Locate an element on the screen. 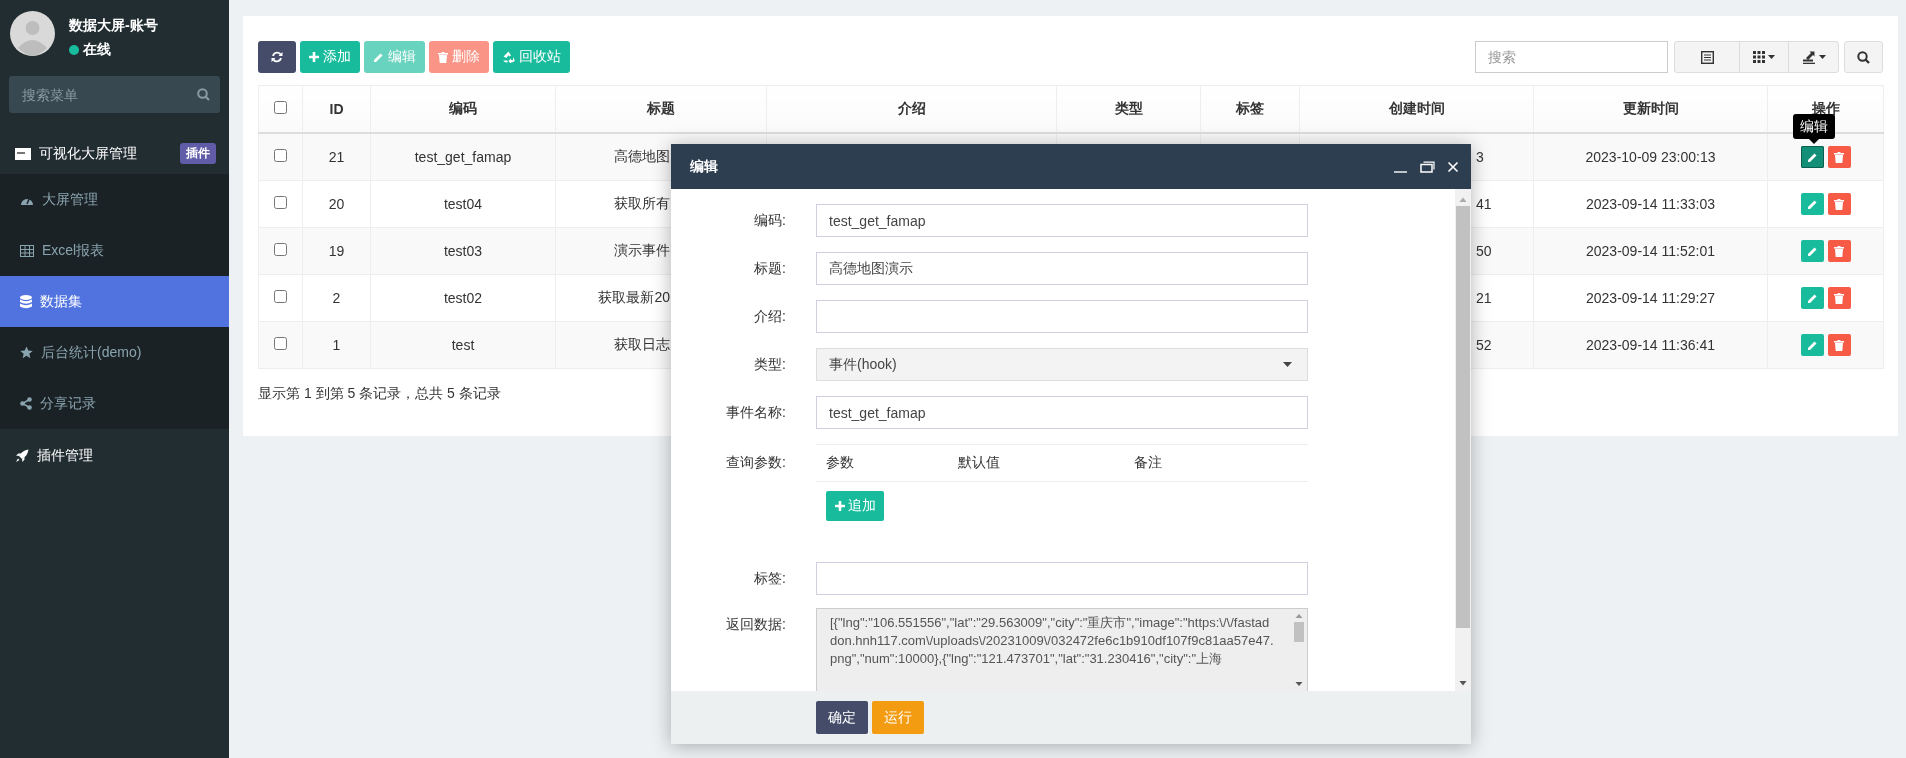  user-name: 数据大屏-账号 is located at coordinates (113, 26).